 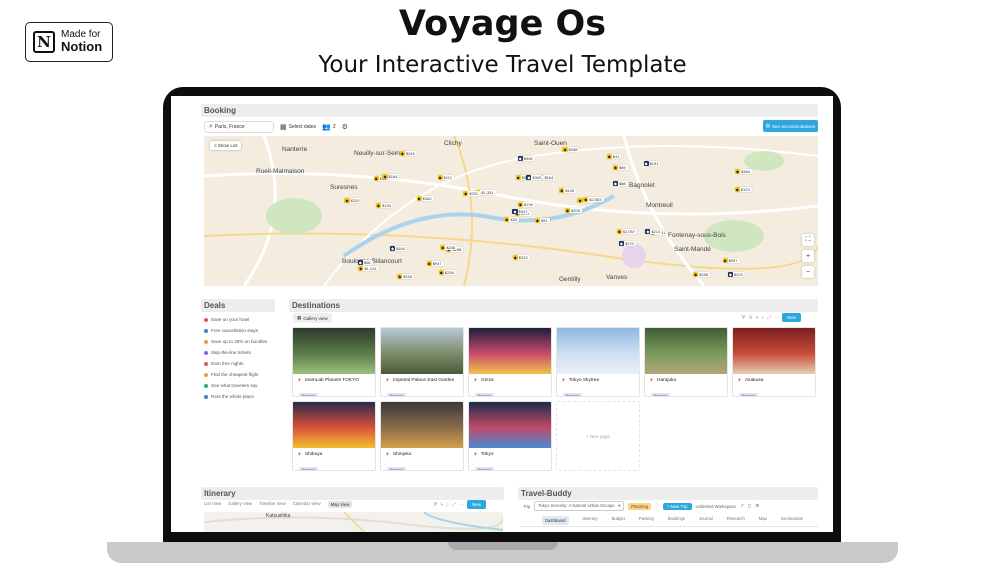 What do you see at coordinates (368, 269) in the screenshot?
I see `price-marker: ◆ $1,124` at bounding box center [368, 269].